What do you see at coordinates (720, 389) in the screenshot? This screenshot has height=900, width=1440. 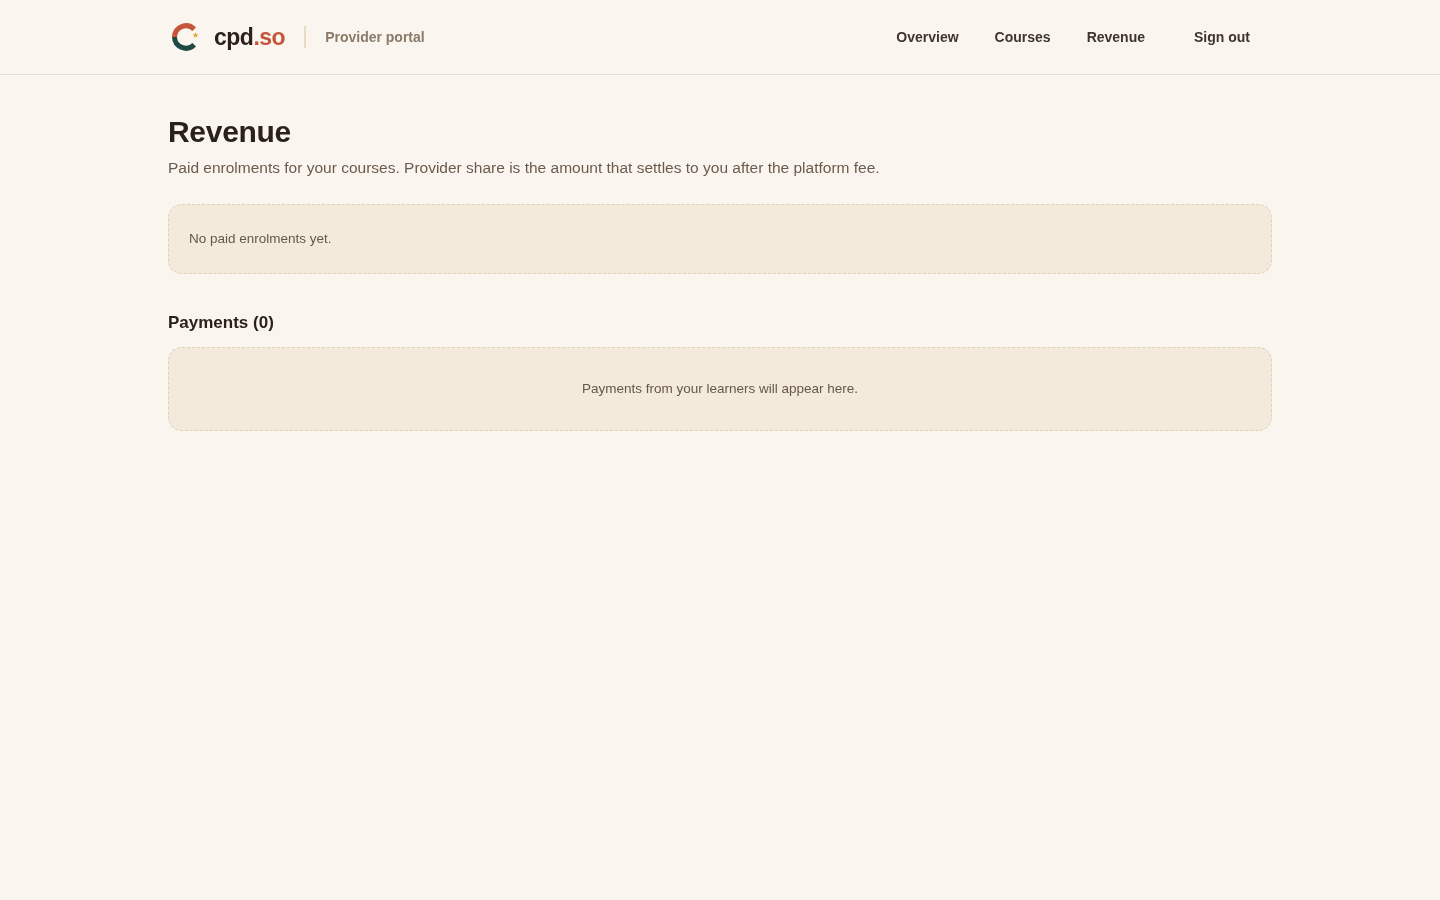 I see `empty-message: Payments from your learners will appear here.` at bounding box center [720, 389].